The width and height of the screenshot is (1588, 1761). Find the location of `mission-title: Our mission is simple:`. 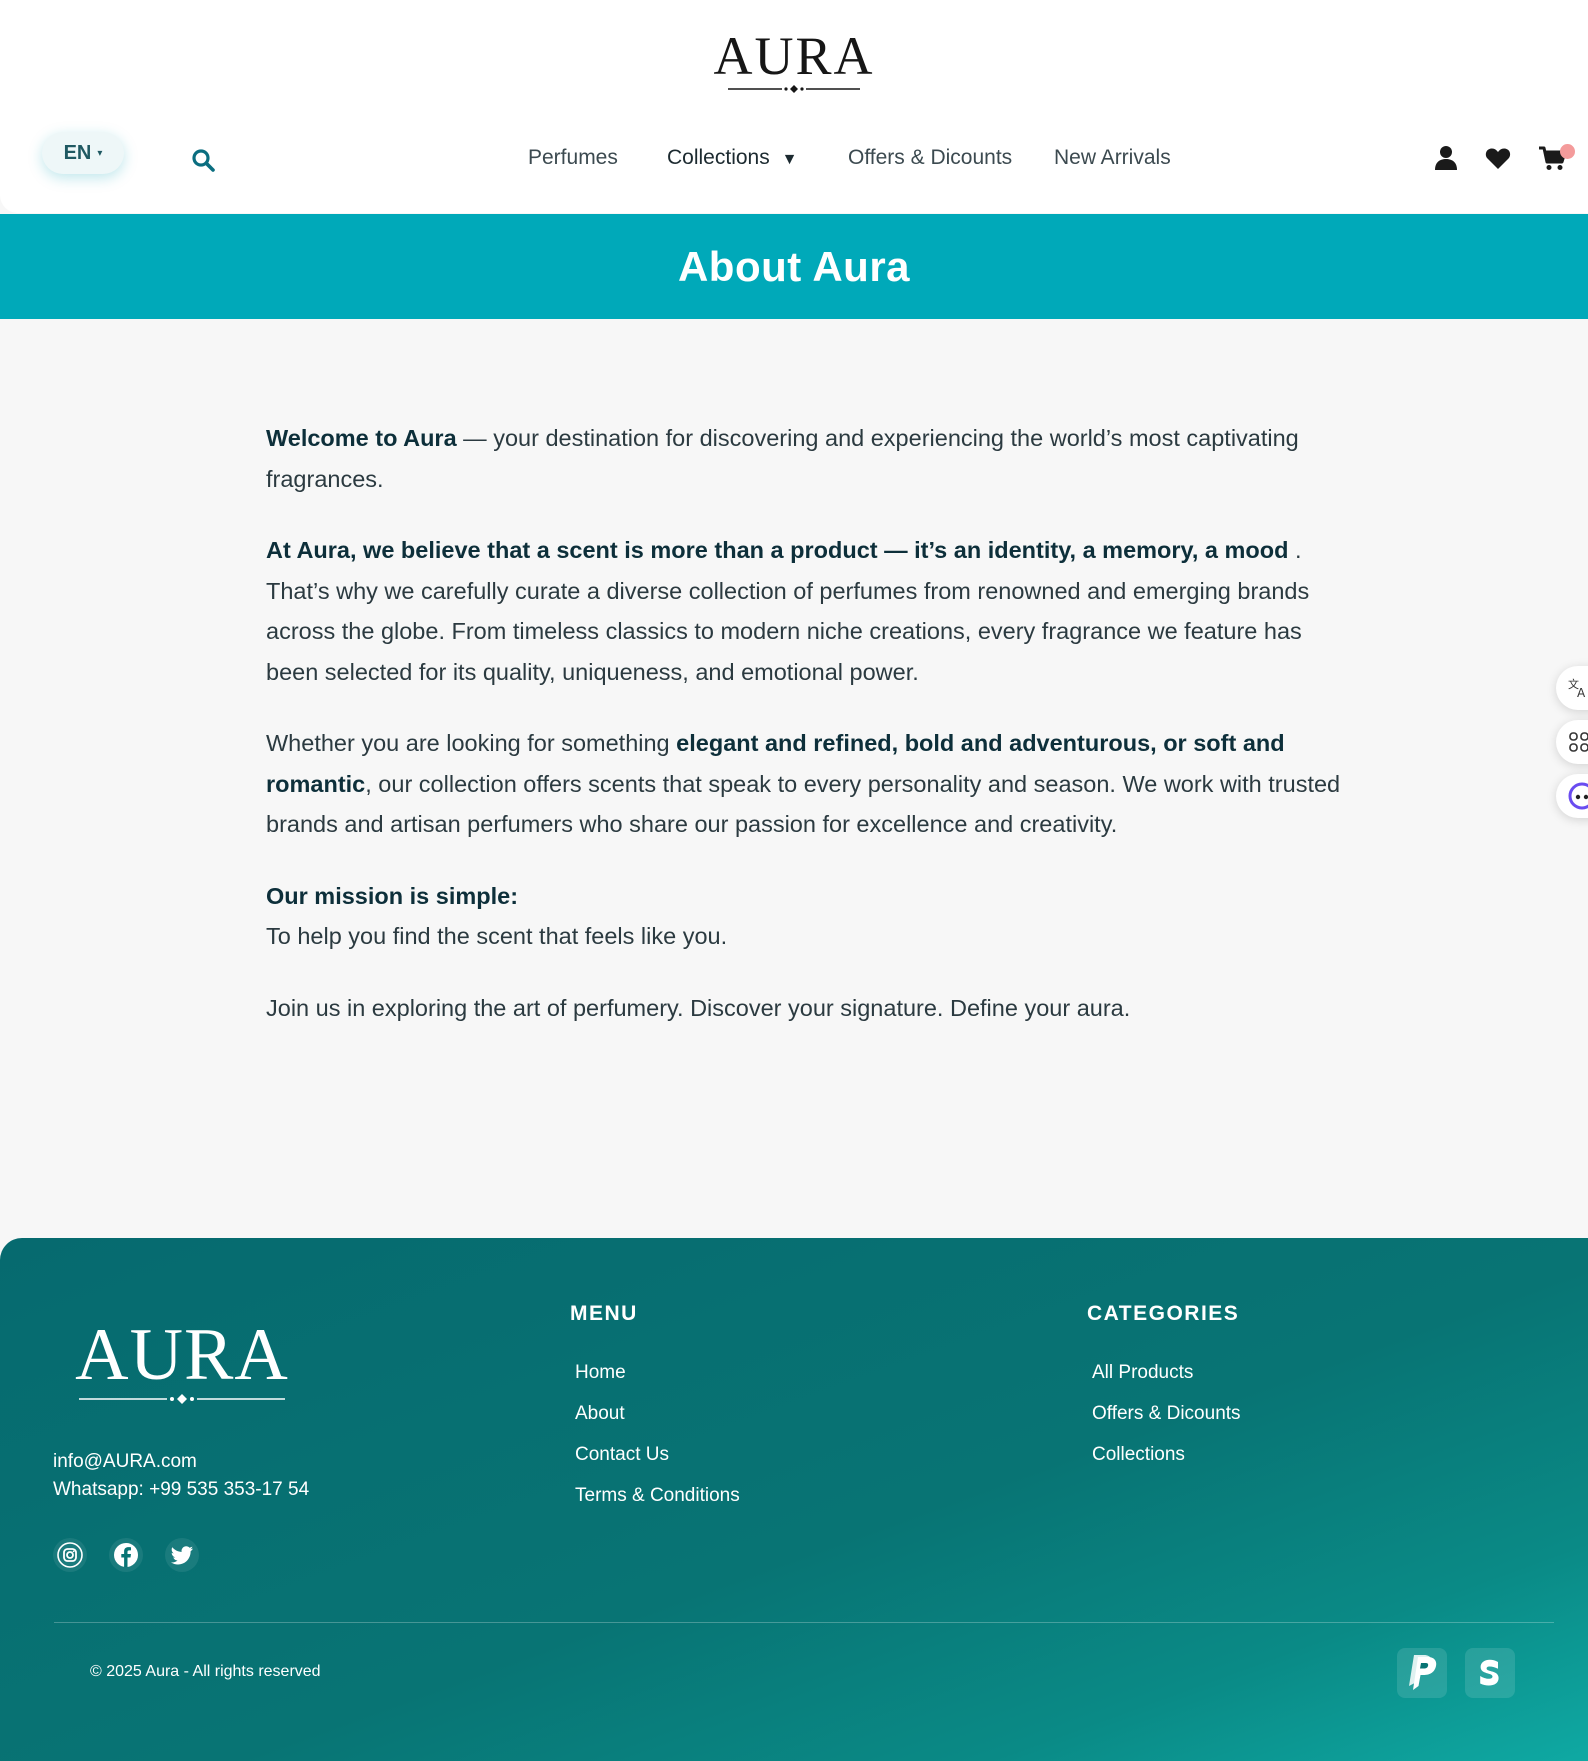

mission-title: Our mission is simple: is located at coordinates (392, 895).